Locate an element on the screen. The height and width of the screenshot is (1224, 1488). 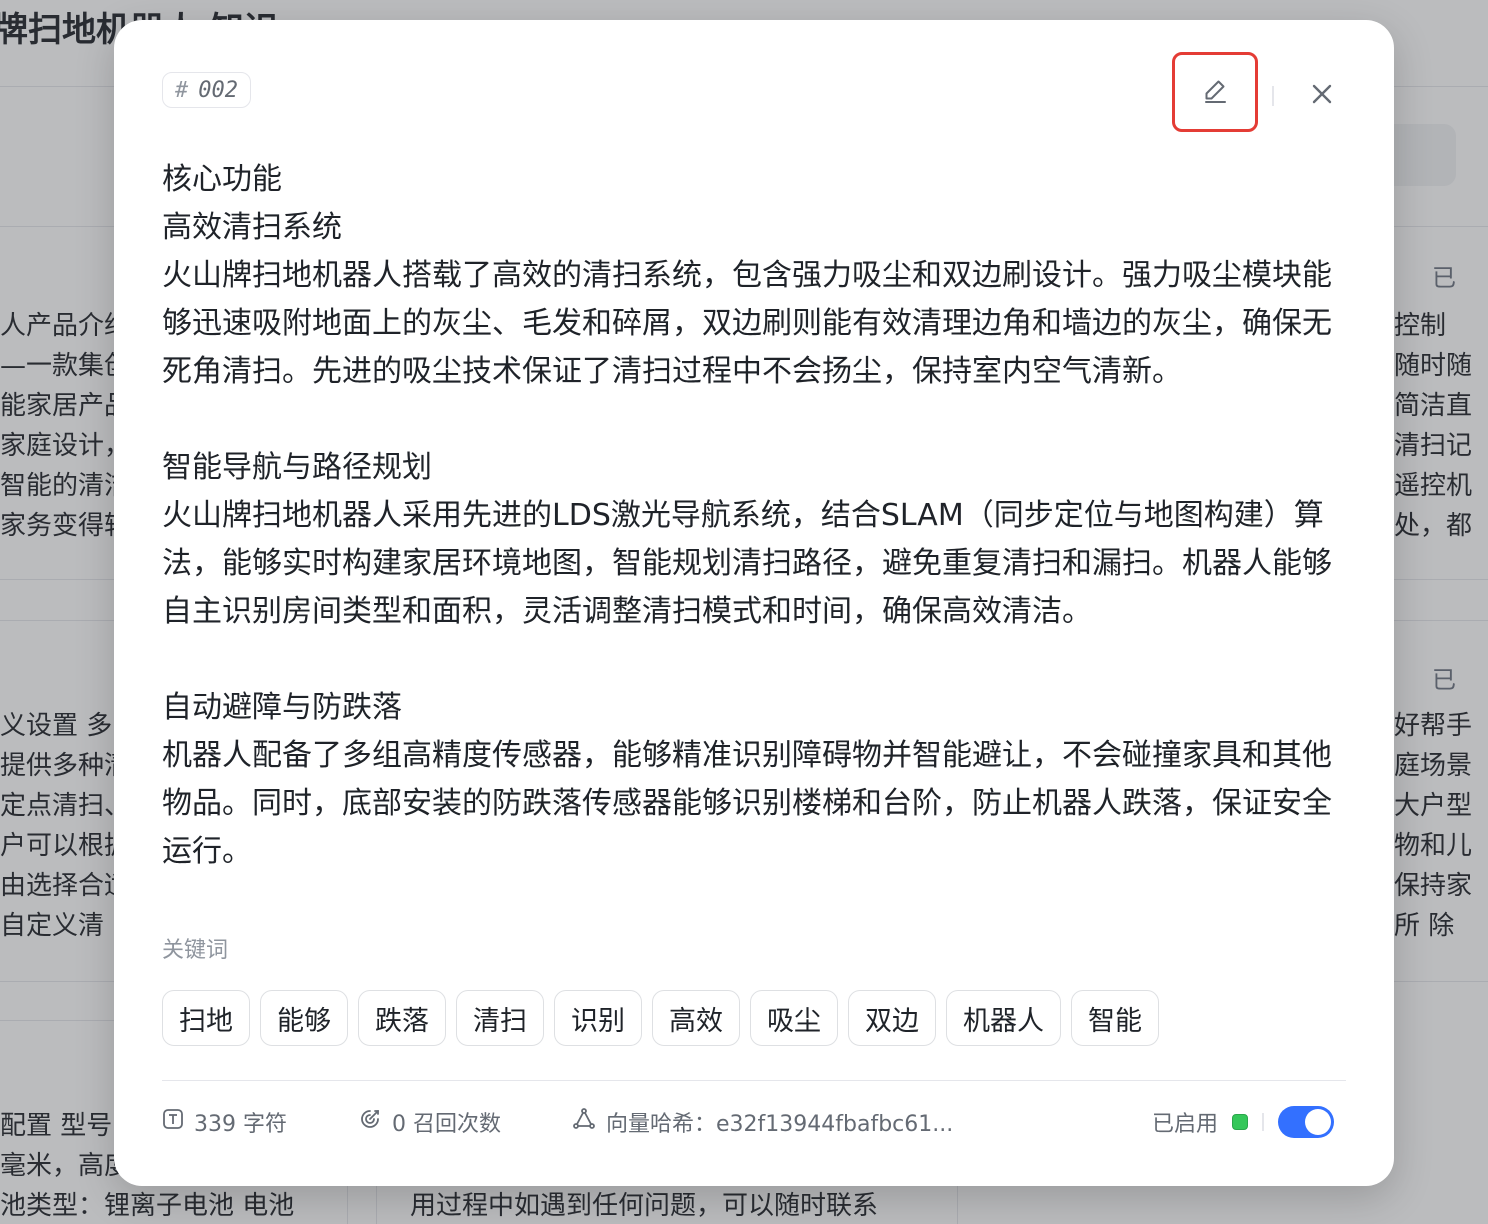
chunk-id: 002 is located at coordinates (218, 90).